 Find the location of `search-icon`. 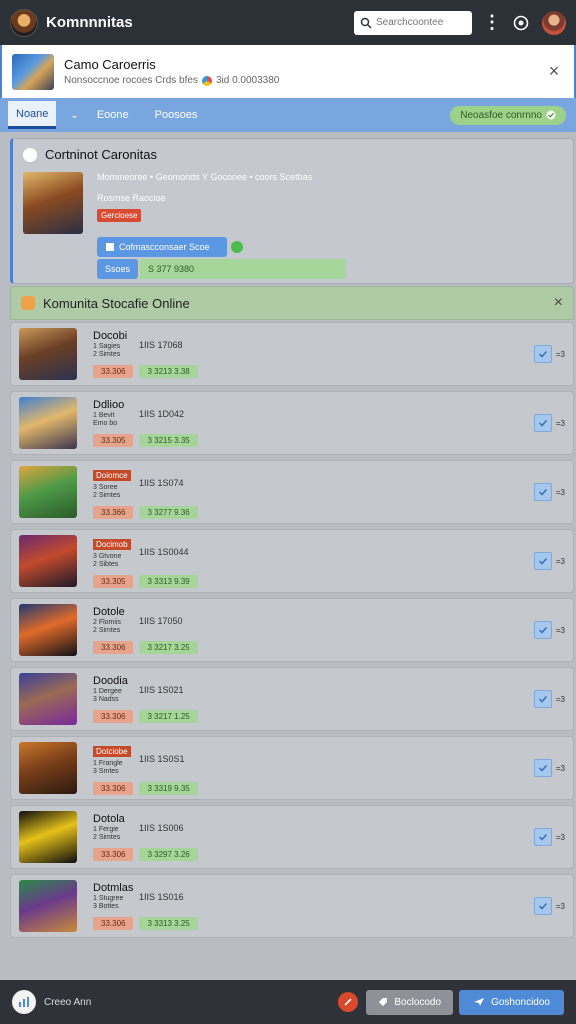

search-icon is located at coordinates (366, 23).